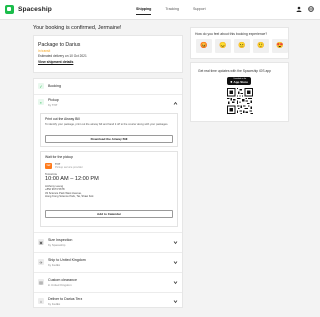  Describe the element at coordinates (109, 139) in the screenshot. I see `download-airway-bill-button: Download the Airway Bill` at that location.